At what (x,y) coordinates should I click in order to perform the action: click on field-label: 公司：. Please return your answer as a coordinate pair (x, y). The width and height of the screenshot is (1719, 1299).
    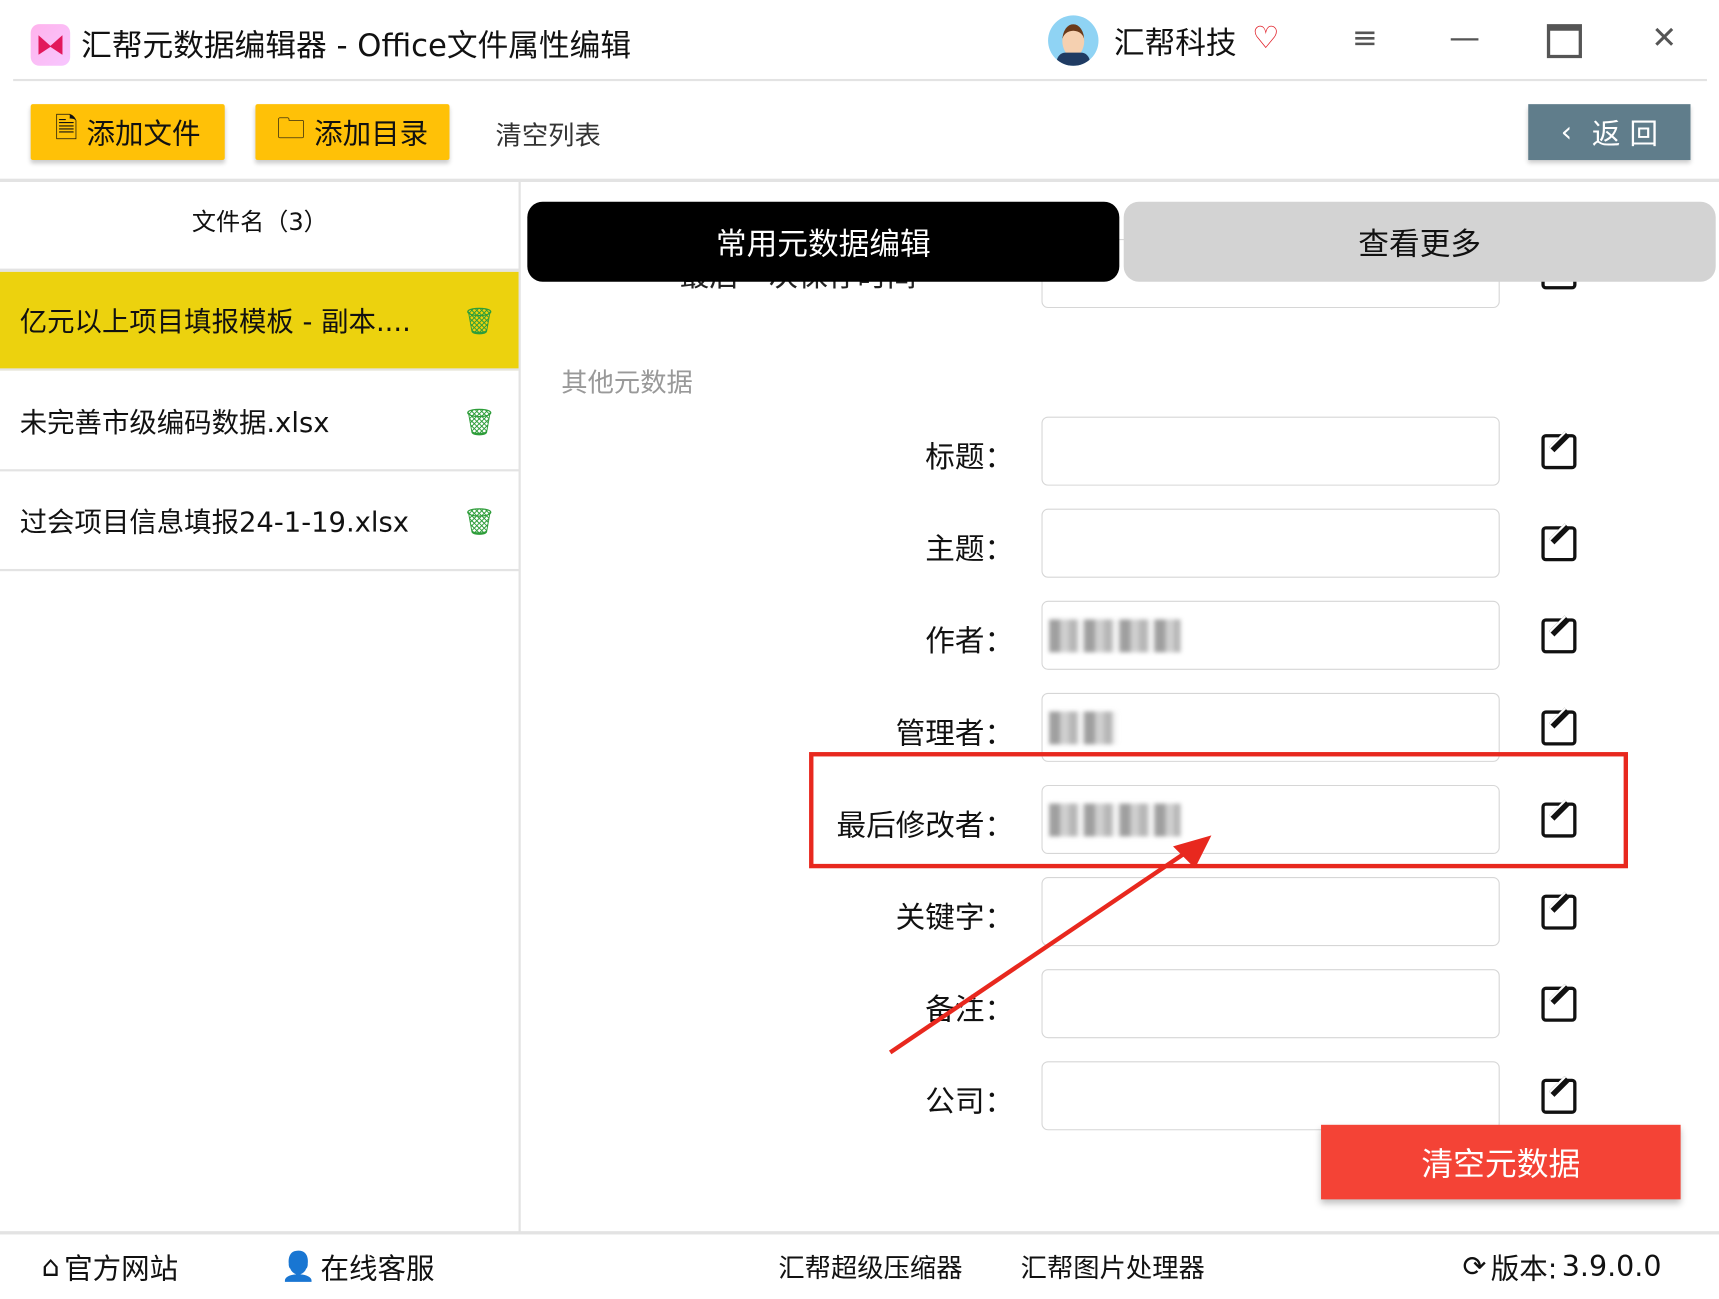
    Looking at the image, I should click on (970, 1102).